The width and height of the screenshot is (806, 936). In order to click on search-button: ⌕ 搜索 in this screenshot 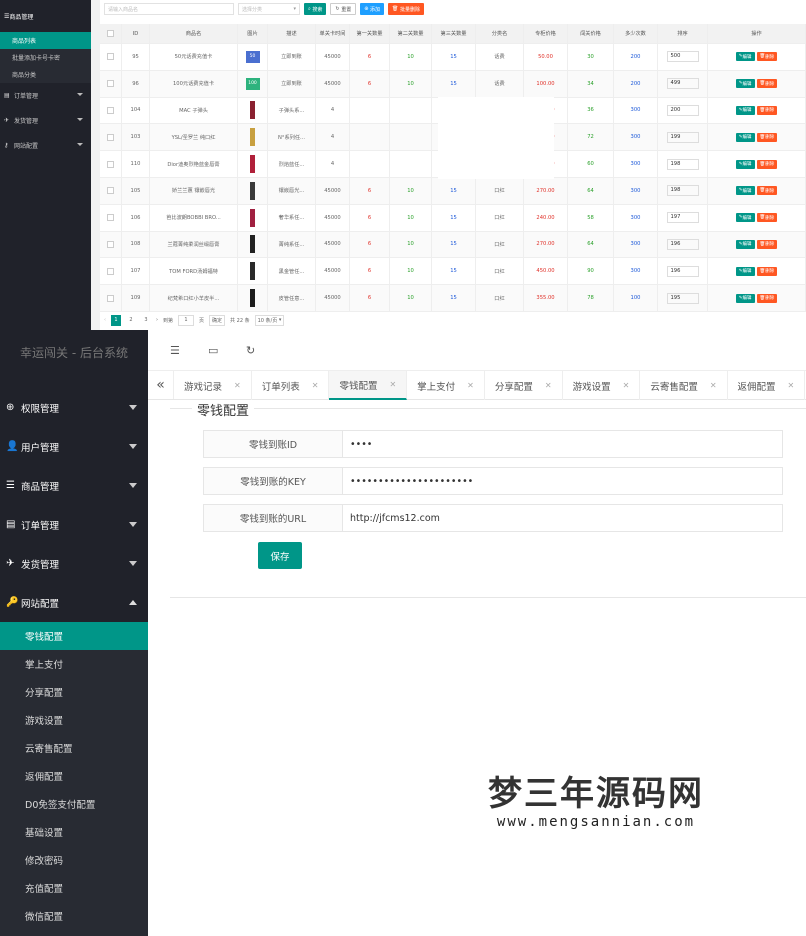, I will do `click(315, 9)`.